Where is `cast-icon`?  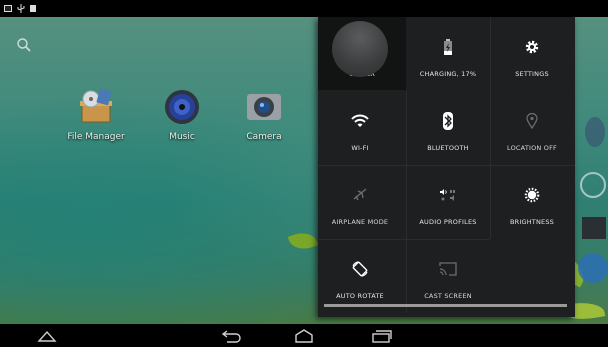 cast-icon is located at coordinates (448, 269).